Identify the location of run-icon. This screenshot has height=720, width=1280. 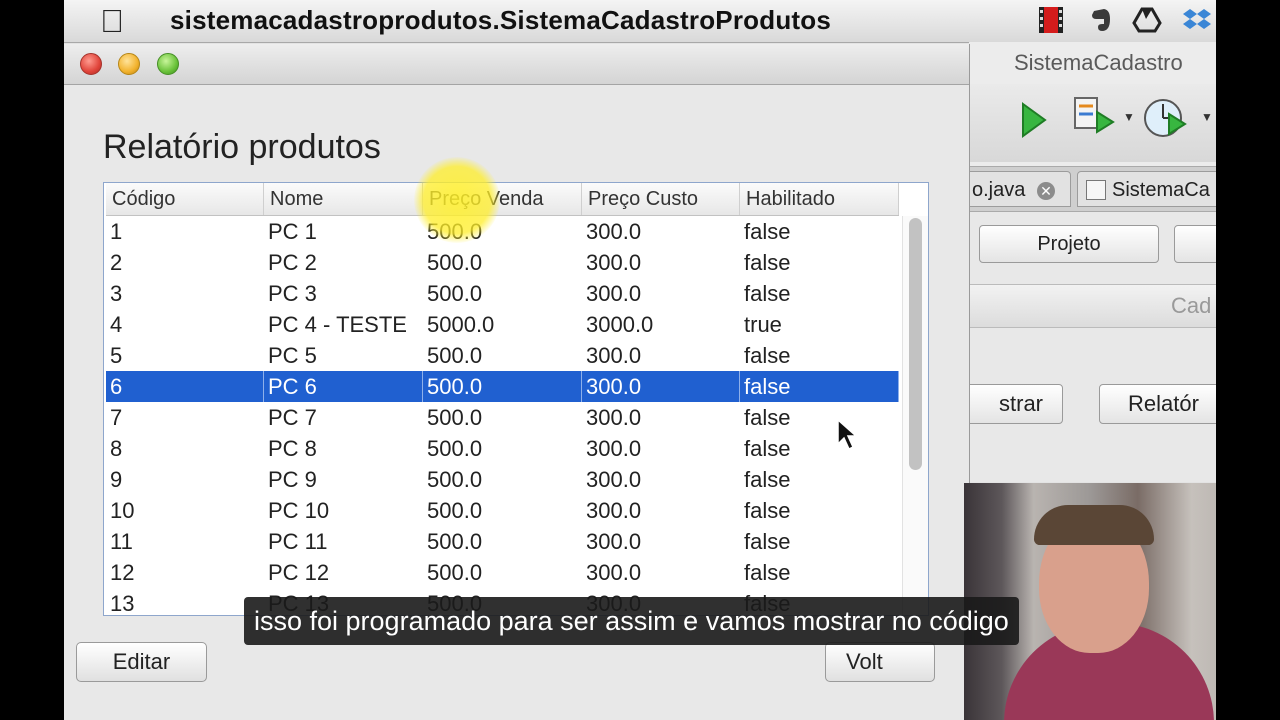
(1034, 120).